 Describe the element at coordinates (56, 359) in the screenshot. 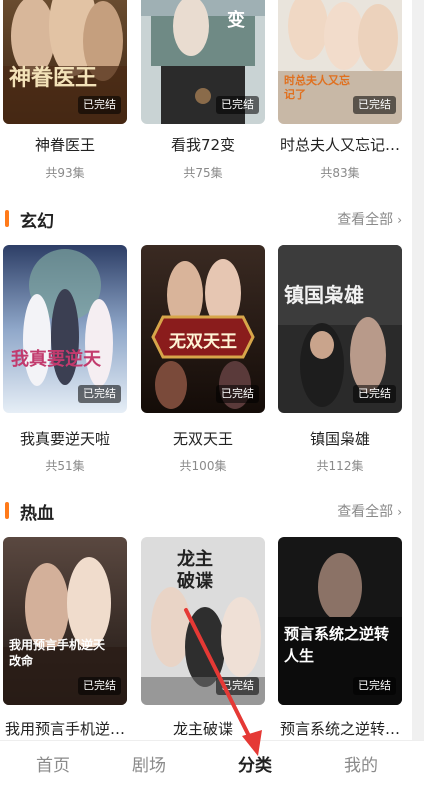

I see `cover-title-art: 我真要逆天` at that location.